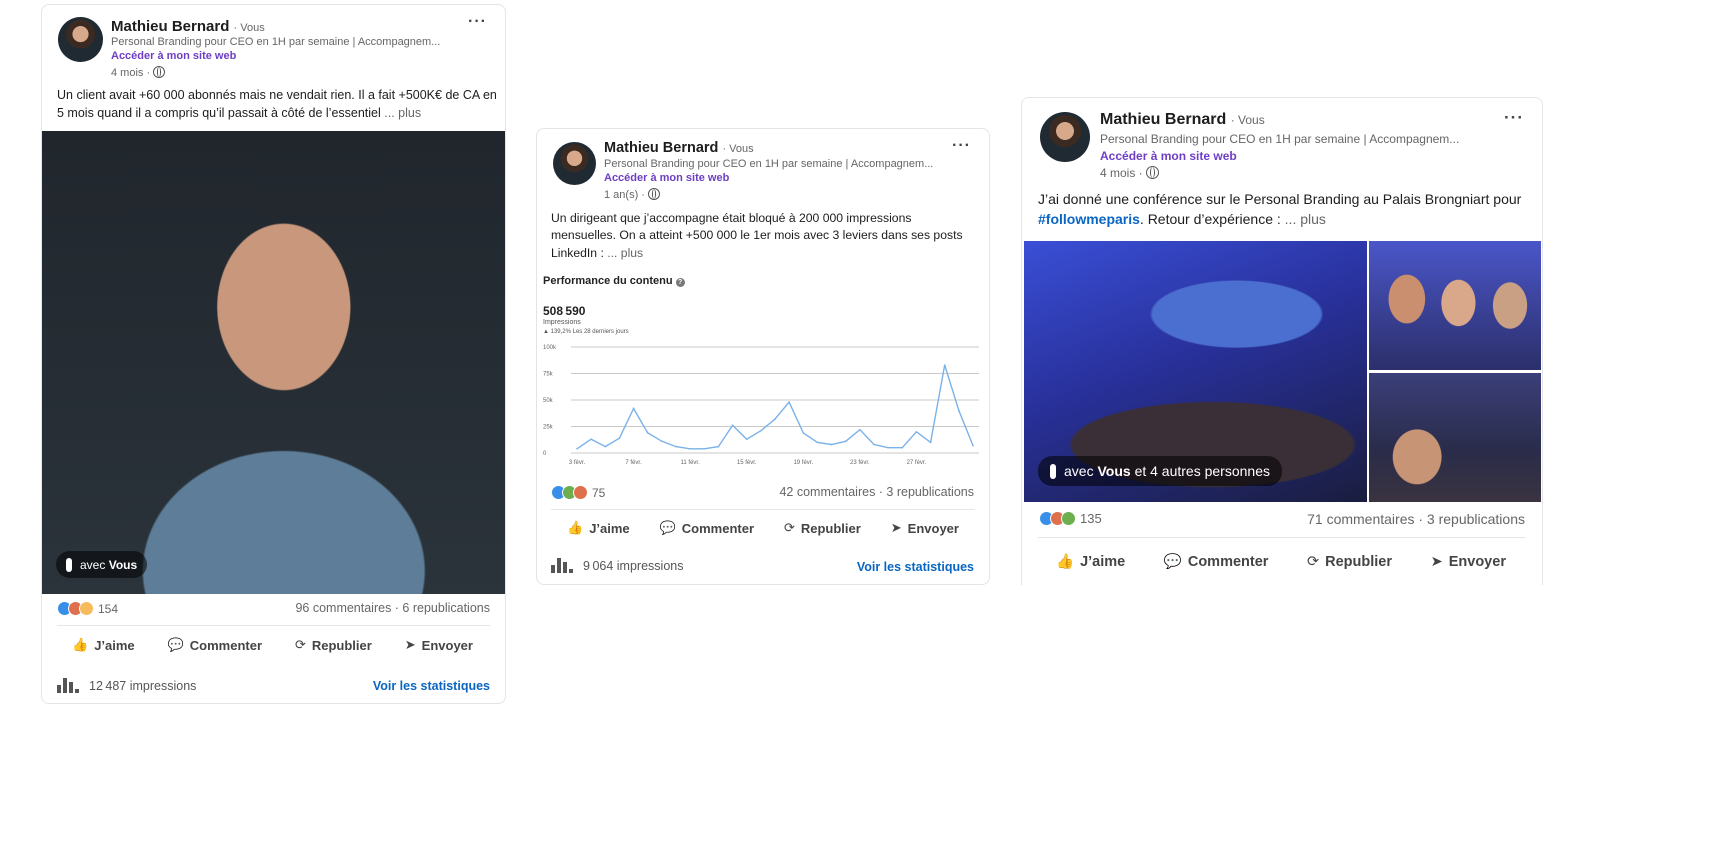  Describe the element at coordinates (410, 644) in the screenshot. I see `send-plane-icon: ➤` at that location.